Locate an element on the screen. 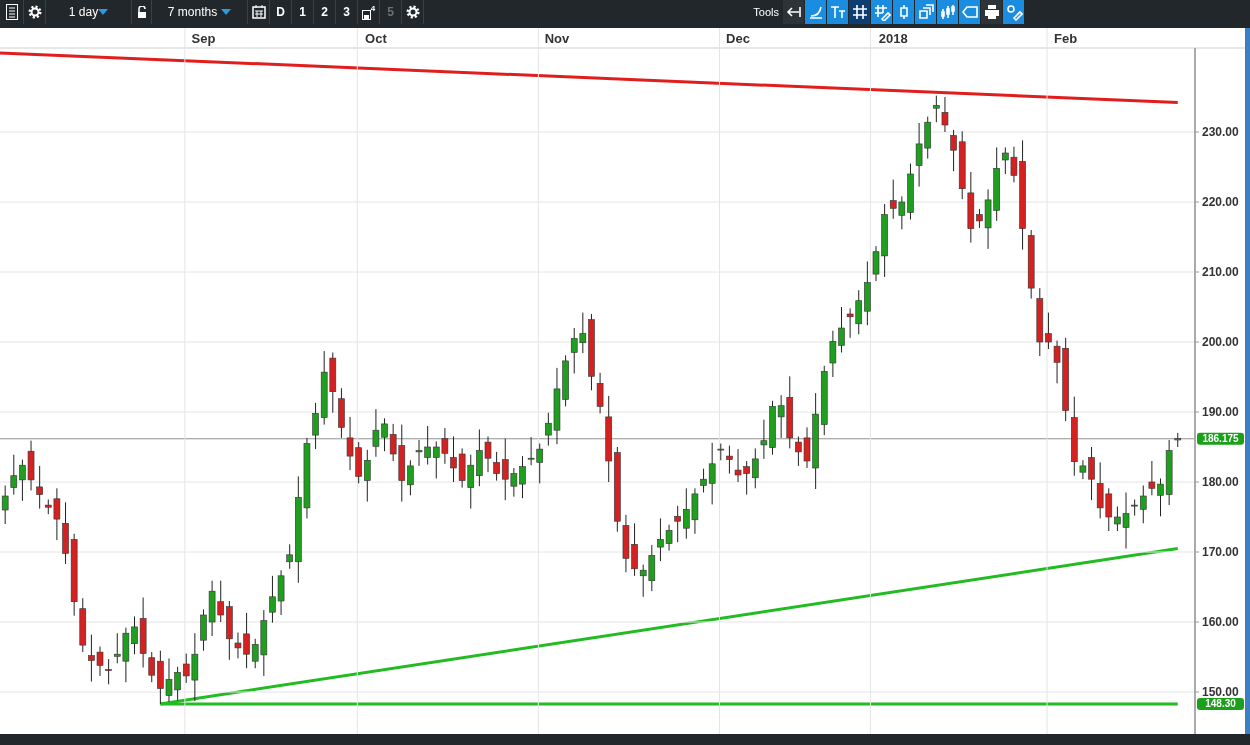  tag-icon is located at coordinates (969, 12).